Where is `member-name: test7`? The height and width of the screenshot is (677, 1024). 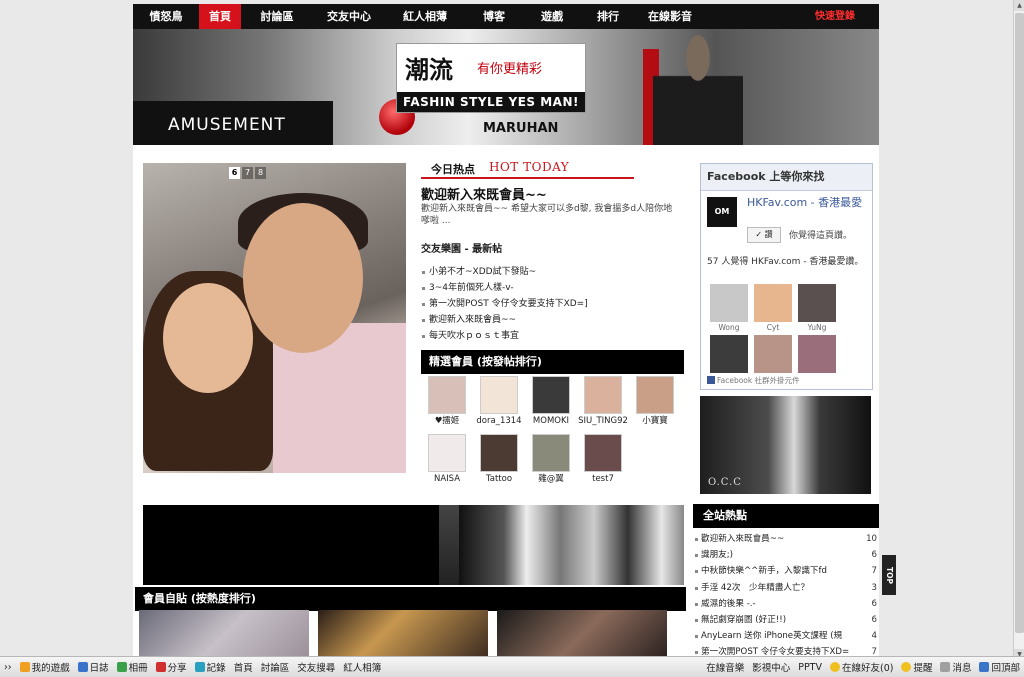 member-name: test7 is located at coordinates (603, 479).